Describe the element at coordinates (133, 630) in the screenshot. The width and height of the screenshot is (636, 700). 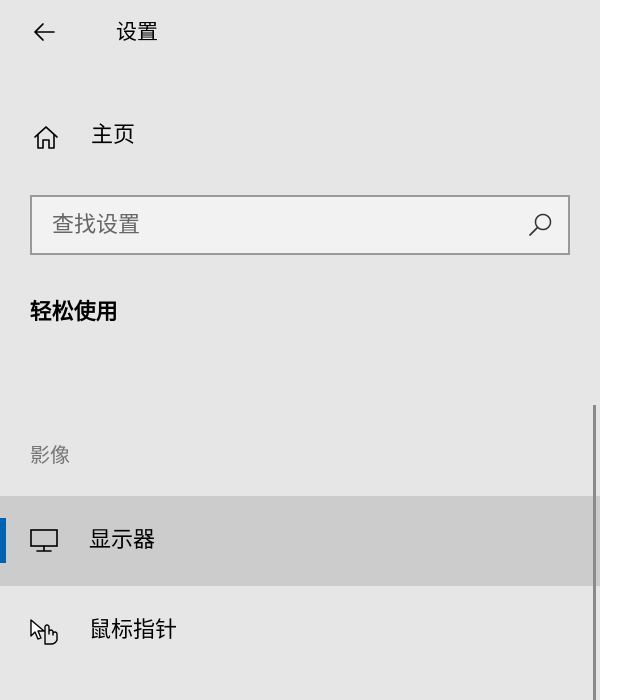
I see `nav-item-label: 鼠标指针` at that location.